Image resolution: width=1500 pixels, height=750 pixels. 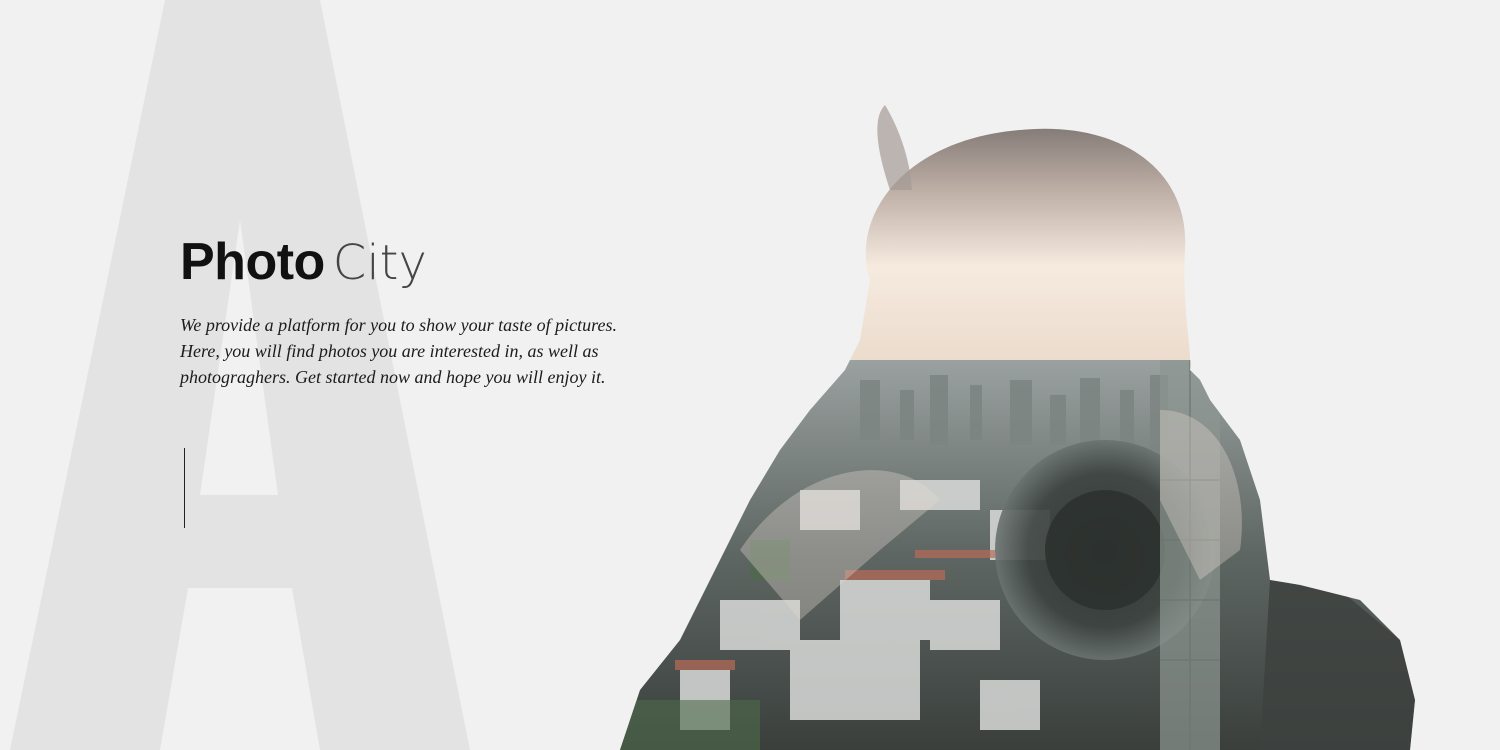 What do you see at coordinates (252, 262) in the screenshot?
I see `brand-title-strong: Photo` at bounding box center [252, 262].